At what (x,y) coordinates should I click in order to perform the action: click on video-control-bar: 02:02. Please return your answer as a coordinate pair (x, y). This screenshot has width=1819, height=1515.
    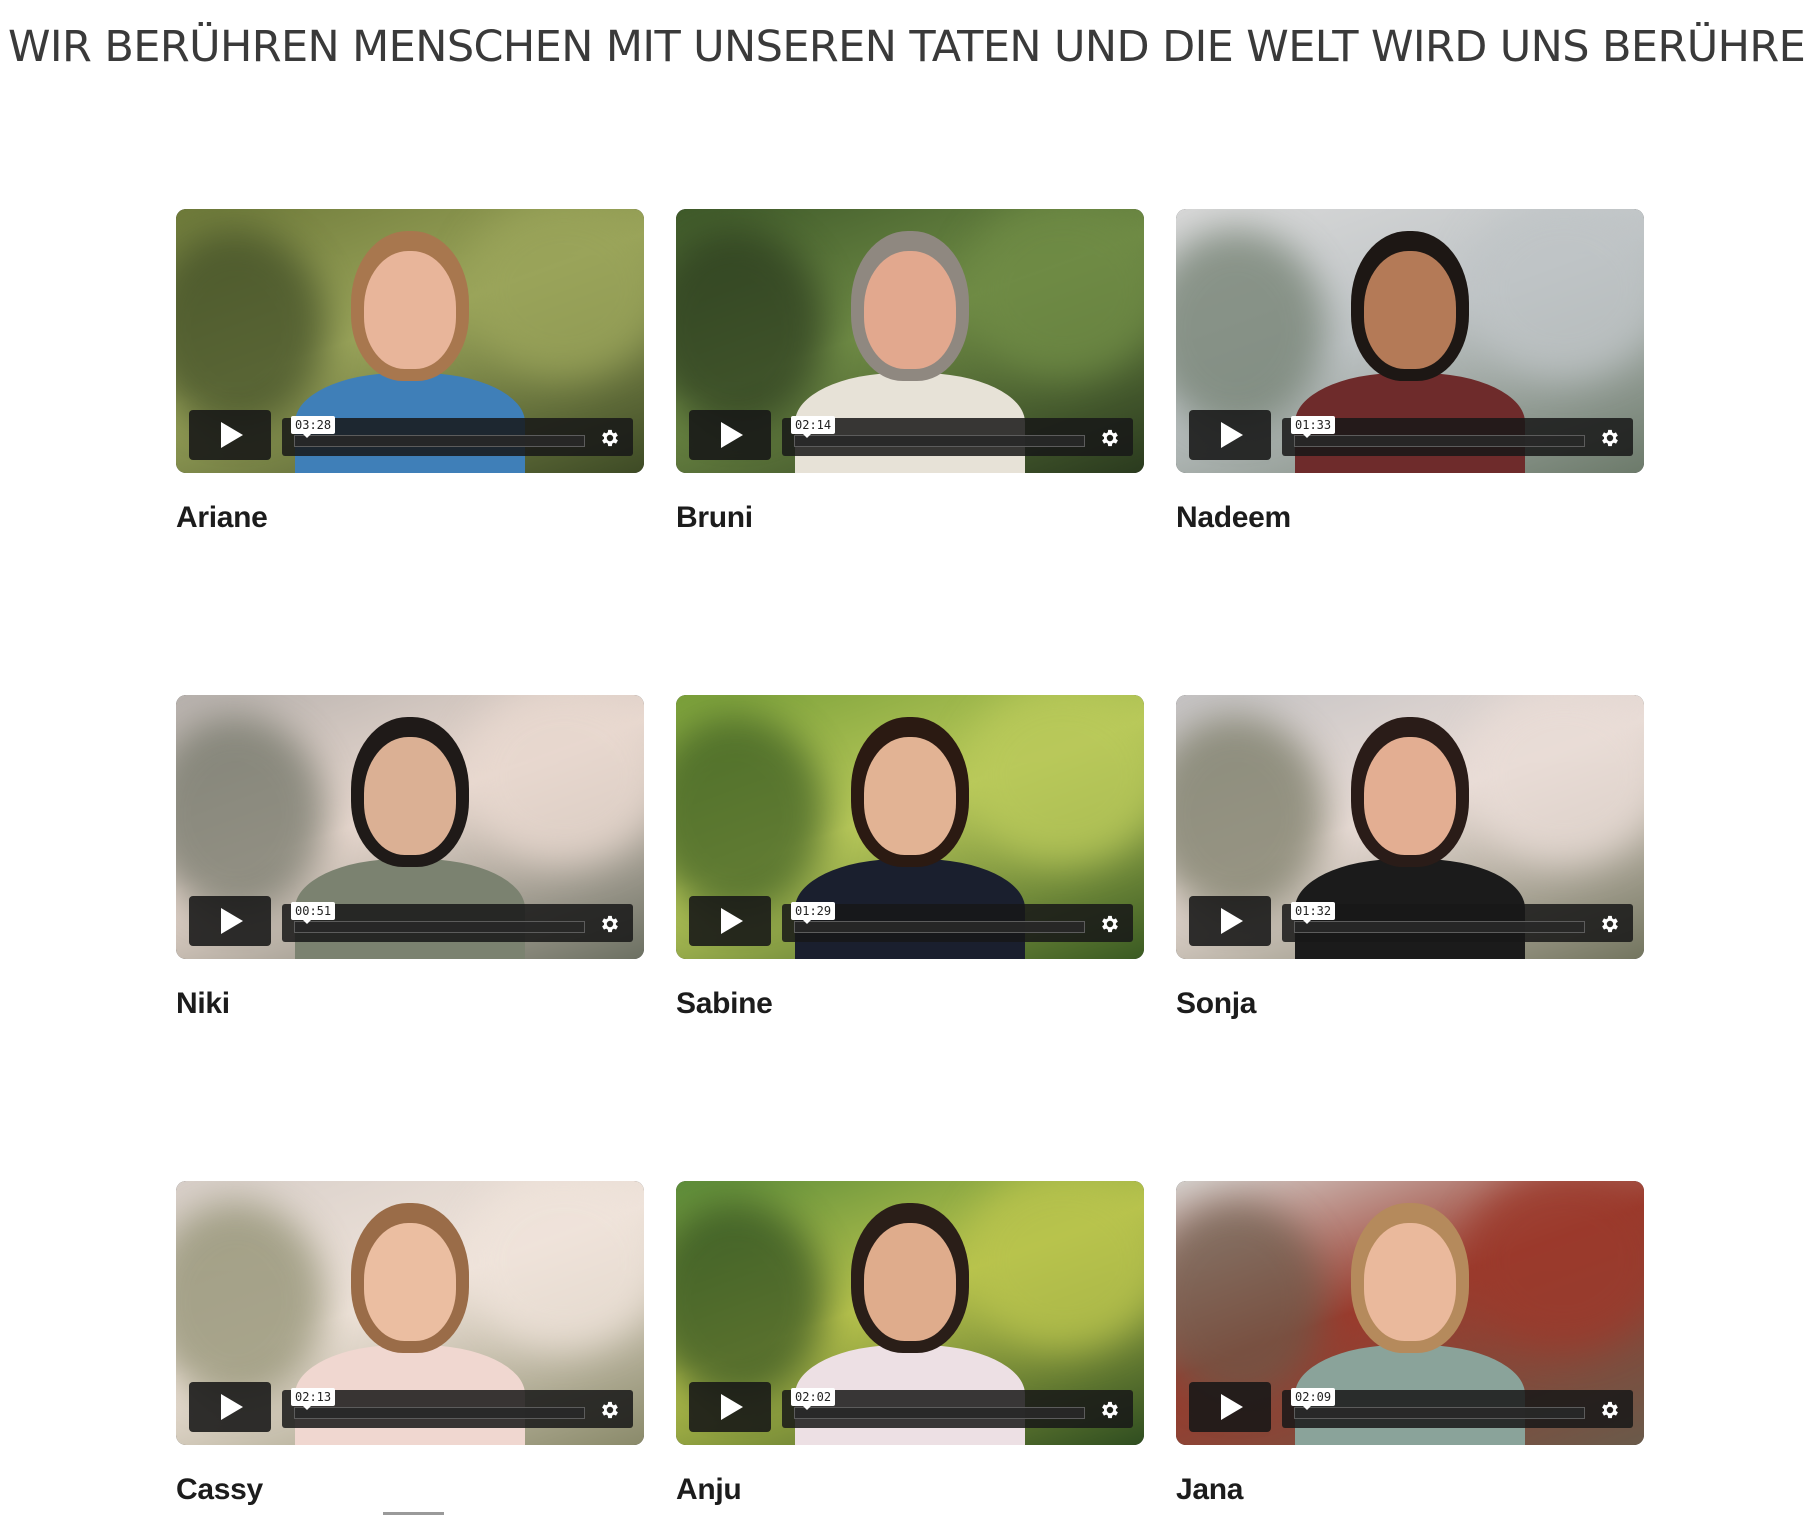
    Looking at the image, I should click on (957, 1408).